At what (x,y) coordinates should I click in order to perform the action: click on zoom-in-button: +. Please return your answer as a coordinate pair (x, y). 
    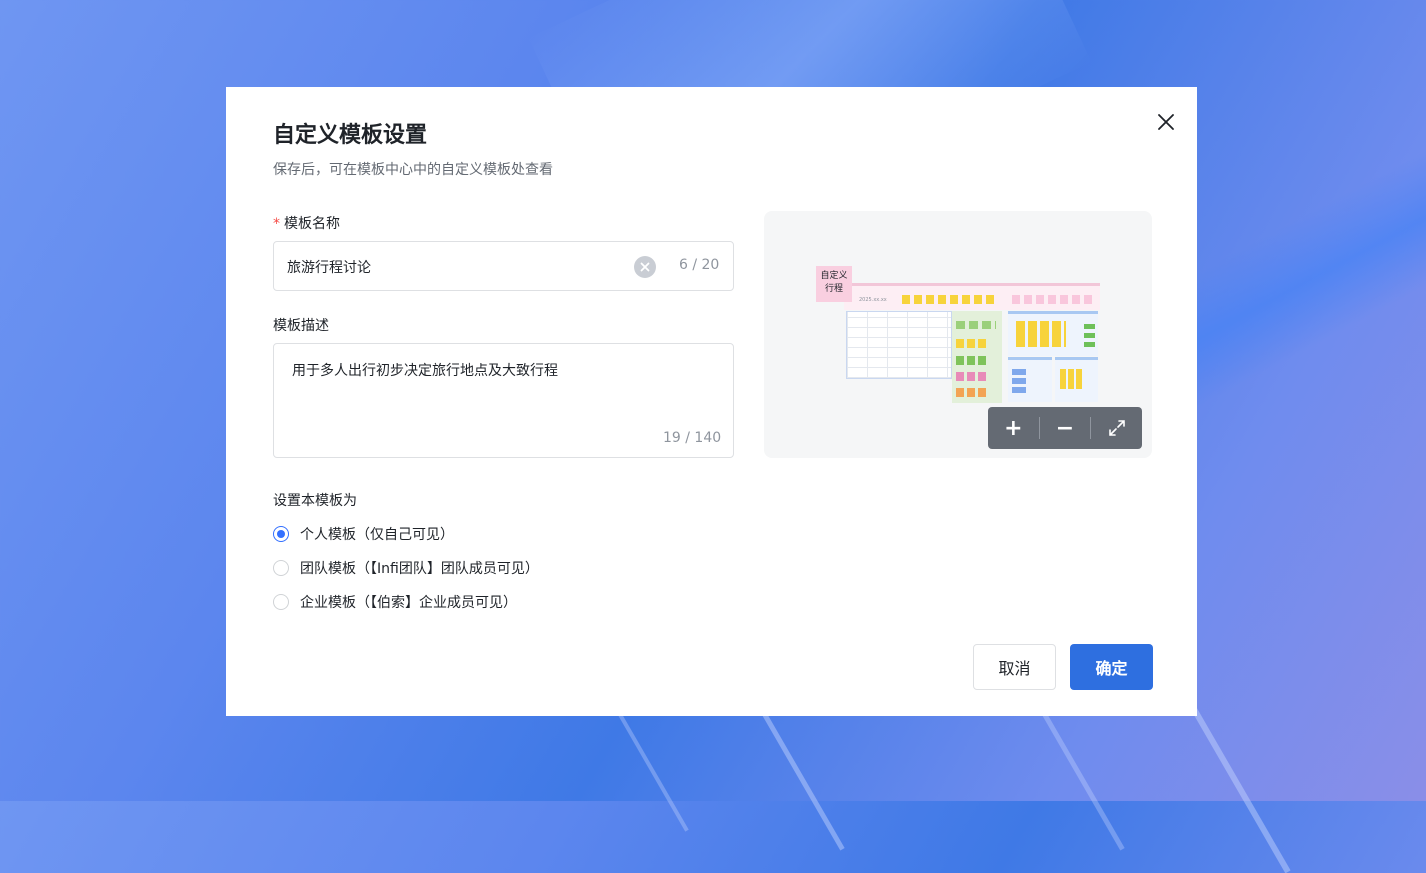
    Looking at the image, I should click on (1013, 428).